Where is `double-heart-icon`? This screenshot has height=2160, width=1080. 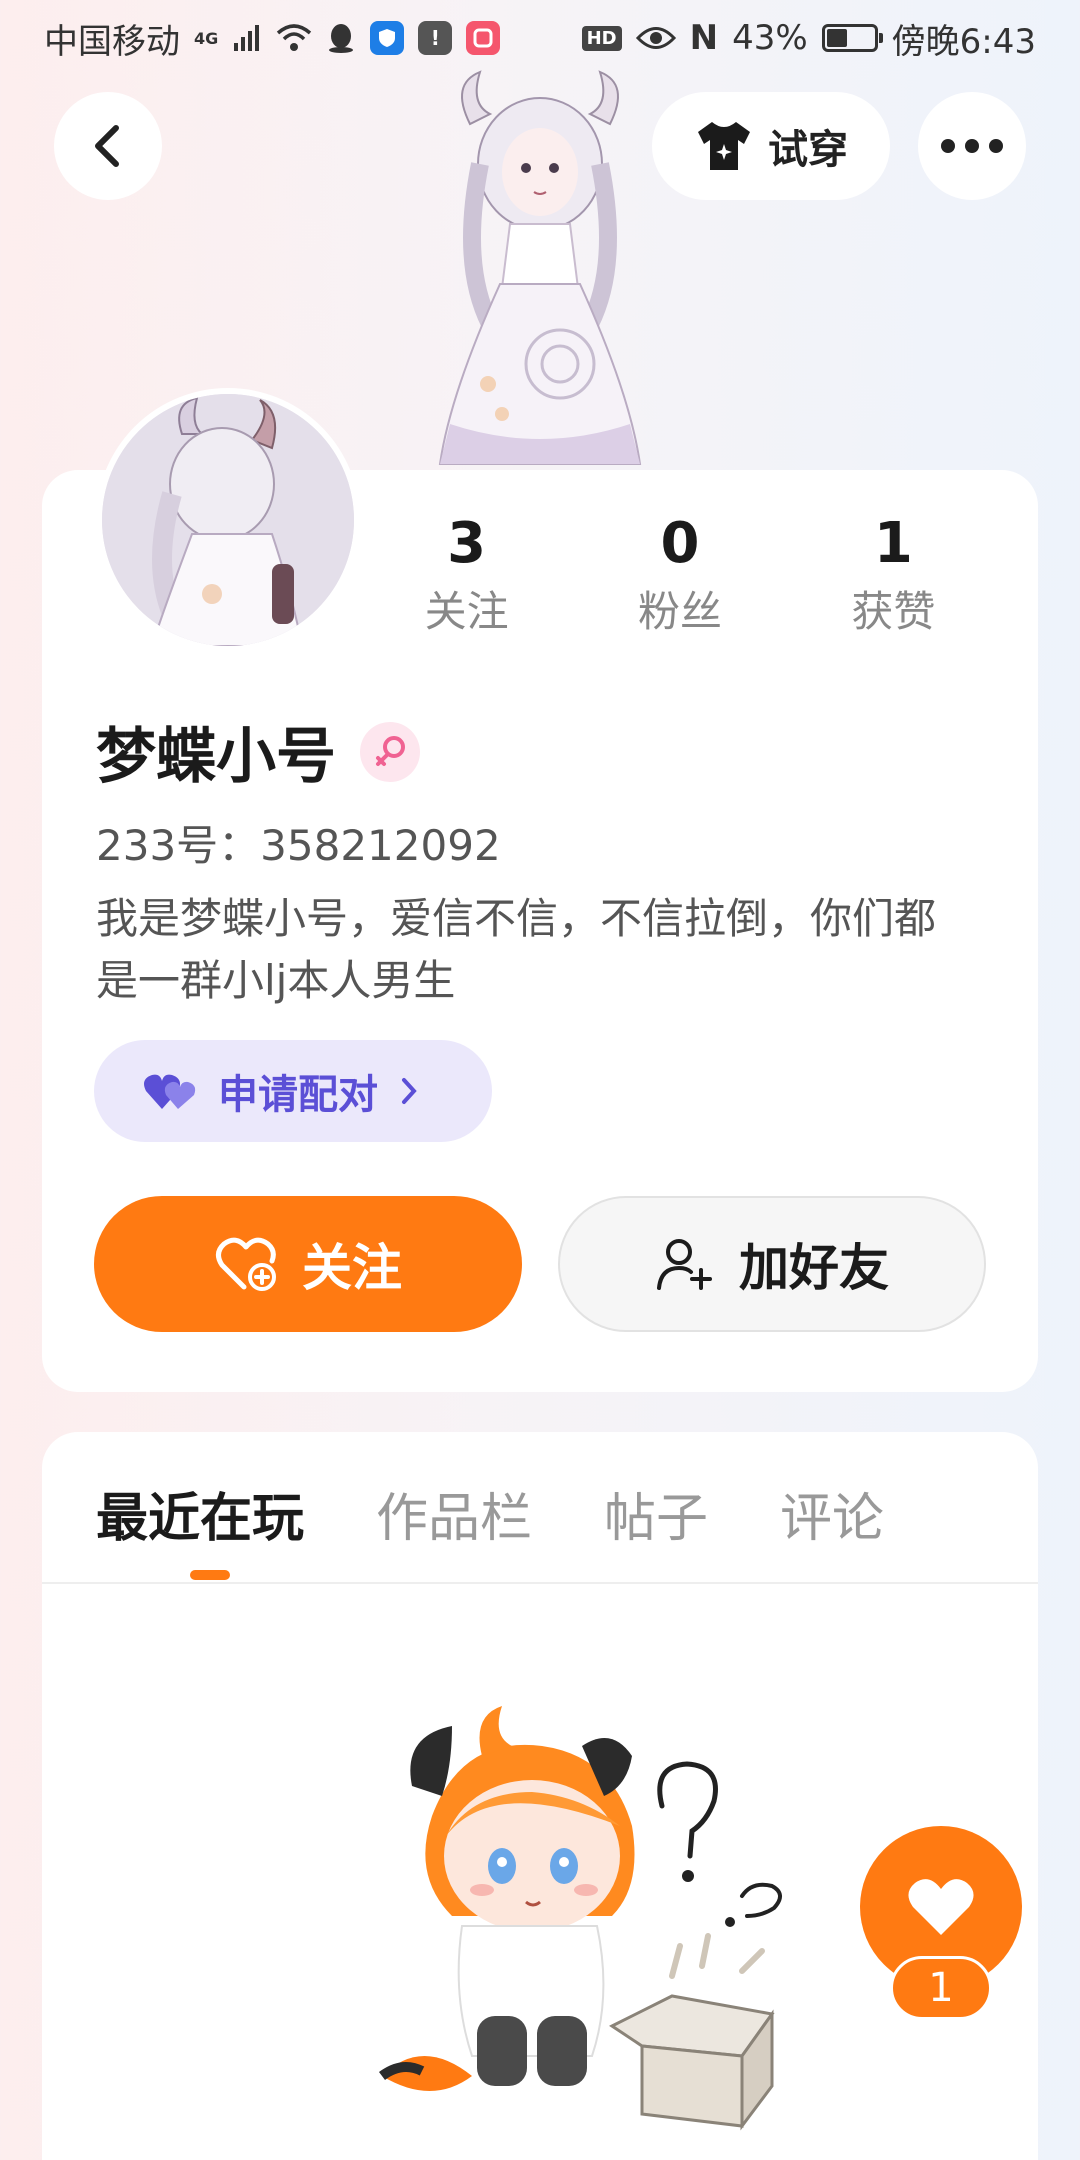
double-heart-icon is located at coordinates (170, 1091).